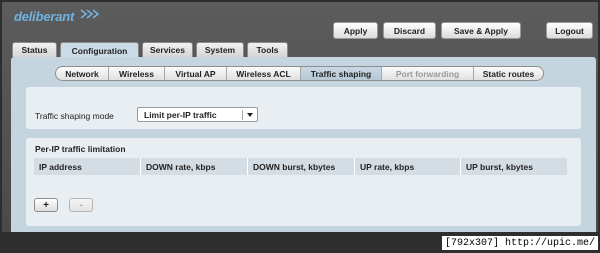 This screenshot has height=253, width=600. I want to click on watermark: [792x307] http://upic.me/, so click(519, 243).